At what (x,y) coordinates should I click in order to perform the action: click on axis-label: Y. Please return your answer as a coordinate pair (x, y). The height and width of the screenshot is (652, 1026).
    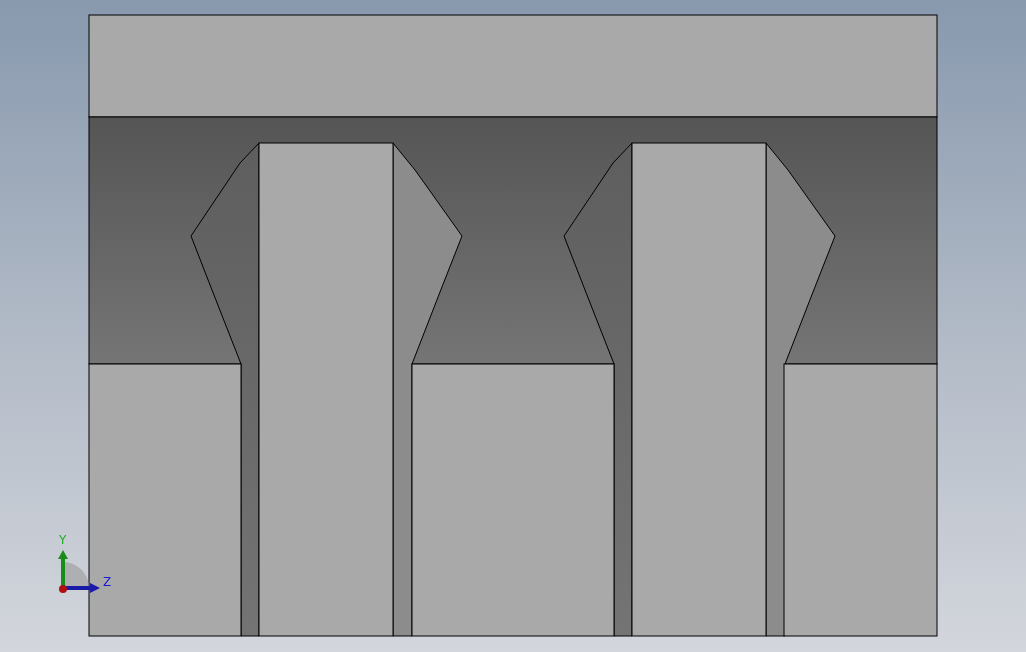
    Looking at the image, I should click on (63, 540).